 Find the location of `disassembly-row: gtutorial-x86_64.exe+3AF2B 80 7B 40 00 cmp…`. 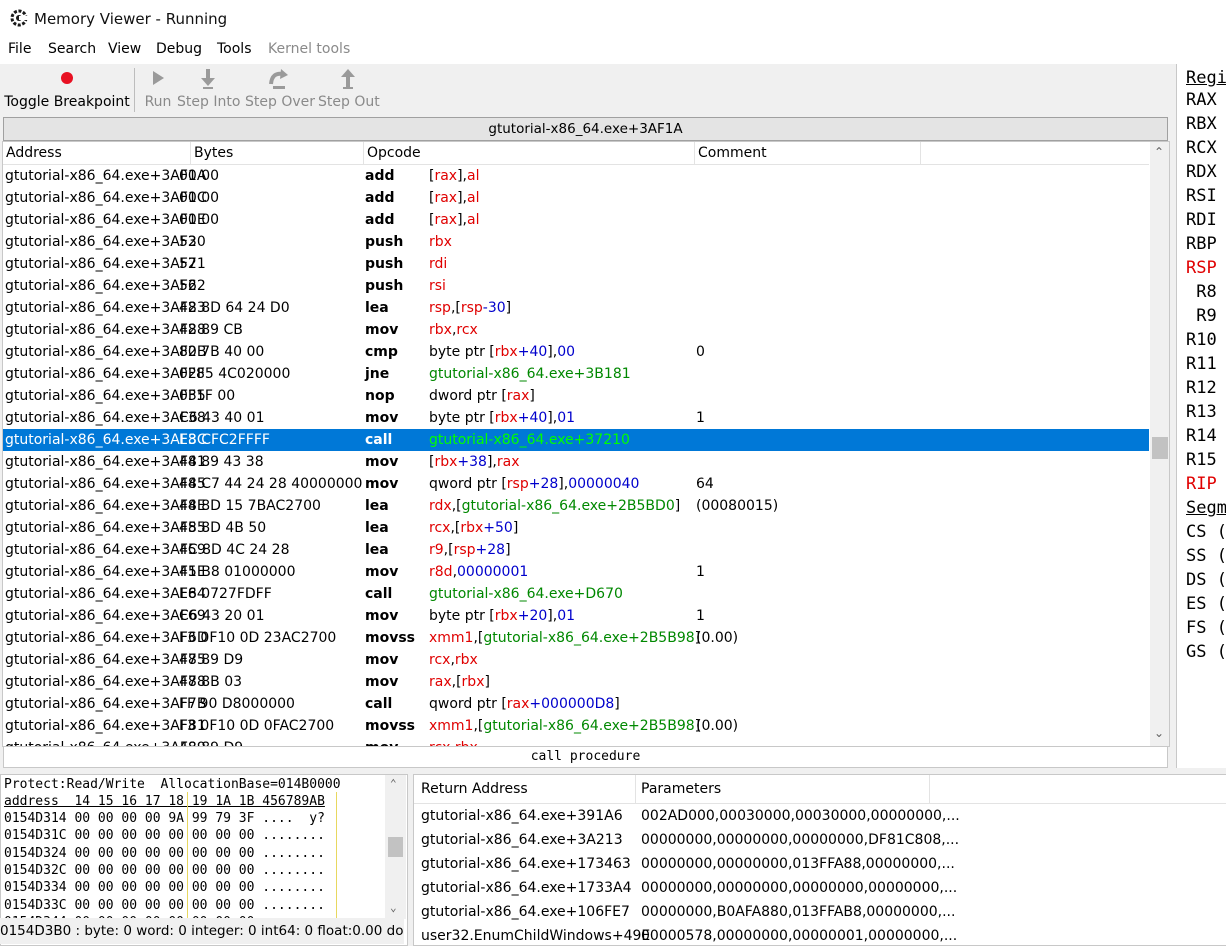

disassembly-row: gtutorial-x86_64.exe+3AF2B 80 7B 40 00 cmp… is located at coordinates (576, 352).